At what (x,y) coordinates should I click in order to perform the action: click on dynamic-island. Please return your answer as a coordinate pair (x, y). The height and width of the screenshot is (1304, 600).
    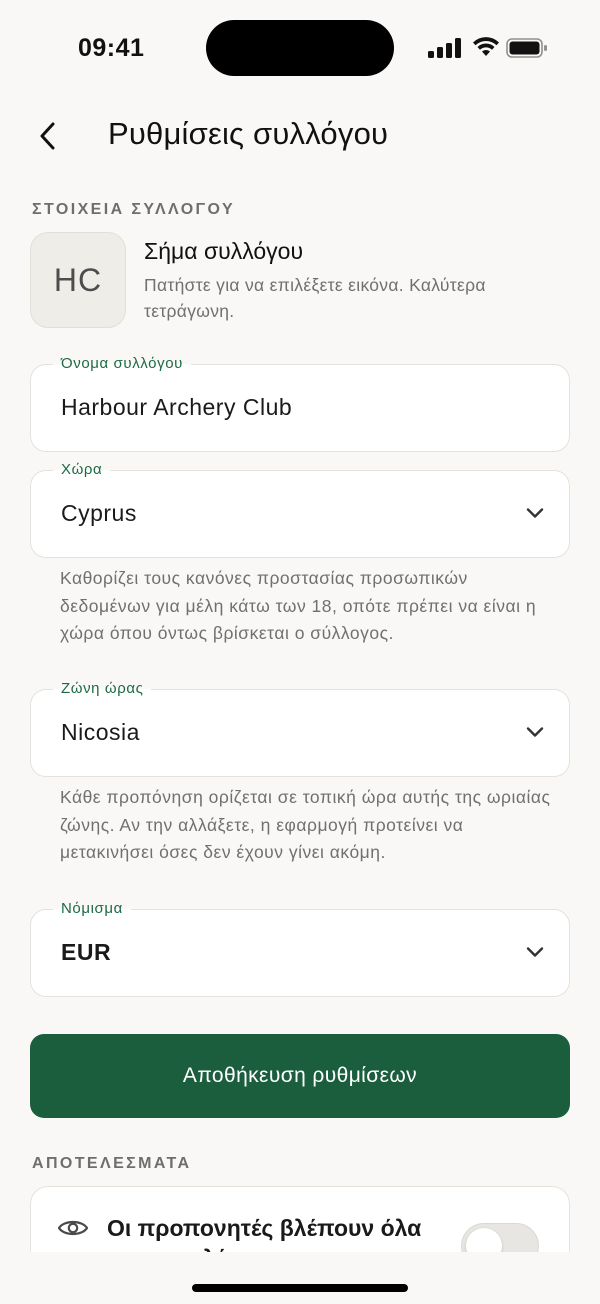
    Looking at the image, I should click on (300, 48).